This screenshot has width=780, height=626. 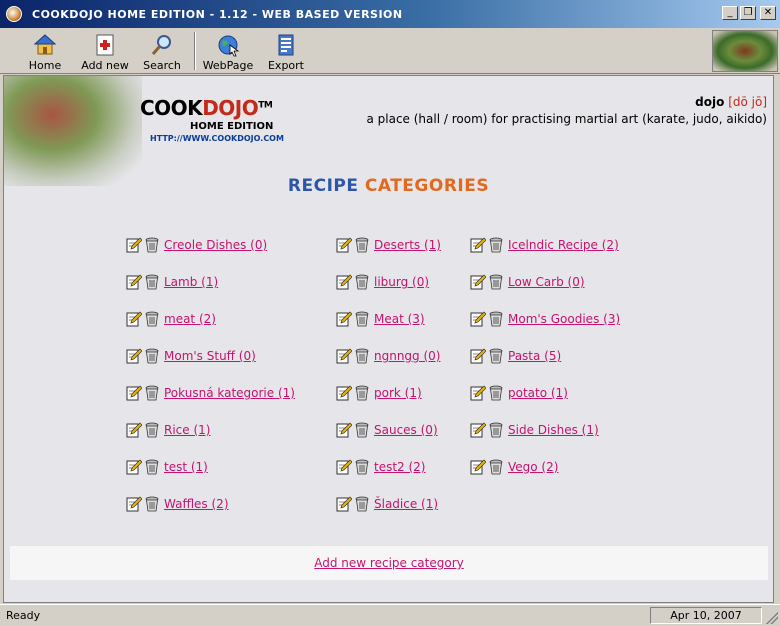 I want to click on toolbar-separator, so click(x=195, y=51).